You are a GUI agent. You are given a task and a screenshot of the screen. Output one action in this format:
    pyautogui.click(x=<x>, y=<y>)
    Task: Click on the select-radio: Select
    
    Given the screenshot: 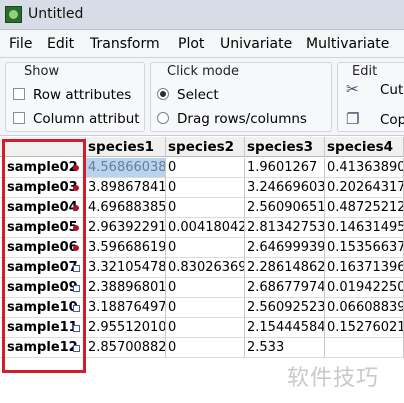 What is the action you would take?
    pyautogui.click(x=188, y=95)
    